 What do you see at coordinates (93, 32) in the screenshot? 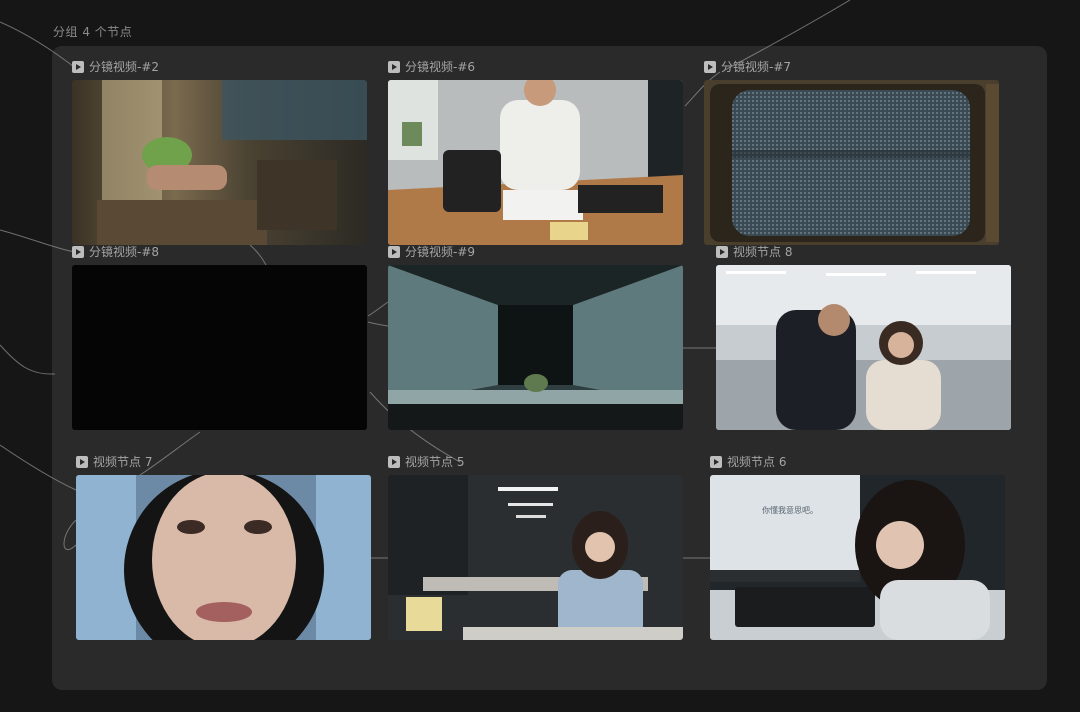
I see `group-title: 分组 4 个节点` at bounding box center [93, 32].